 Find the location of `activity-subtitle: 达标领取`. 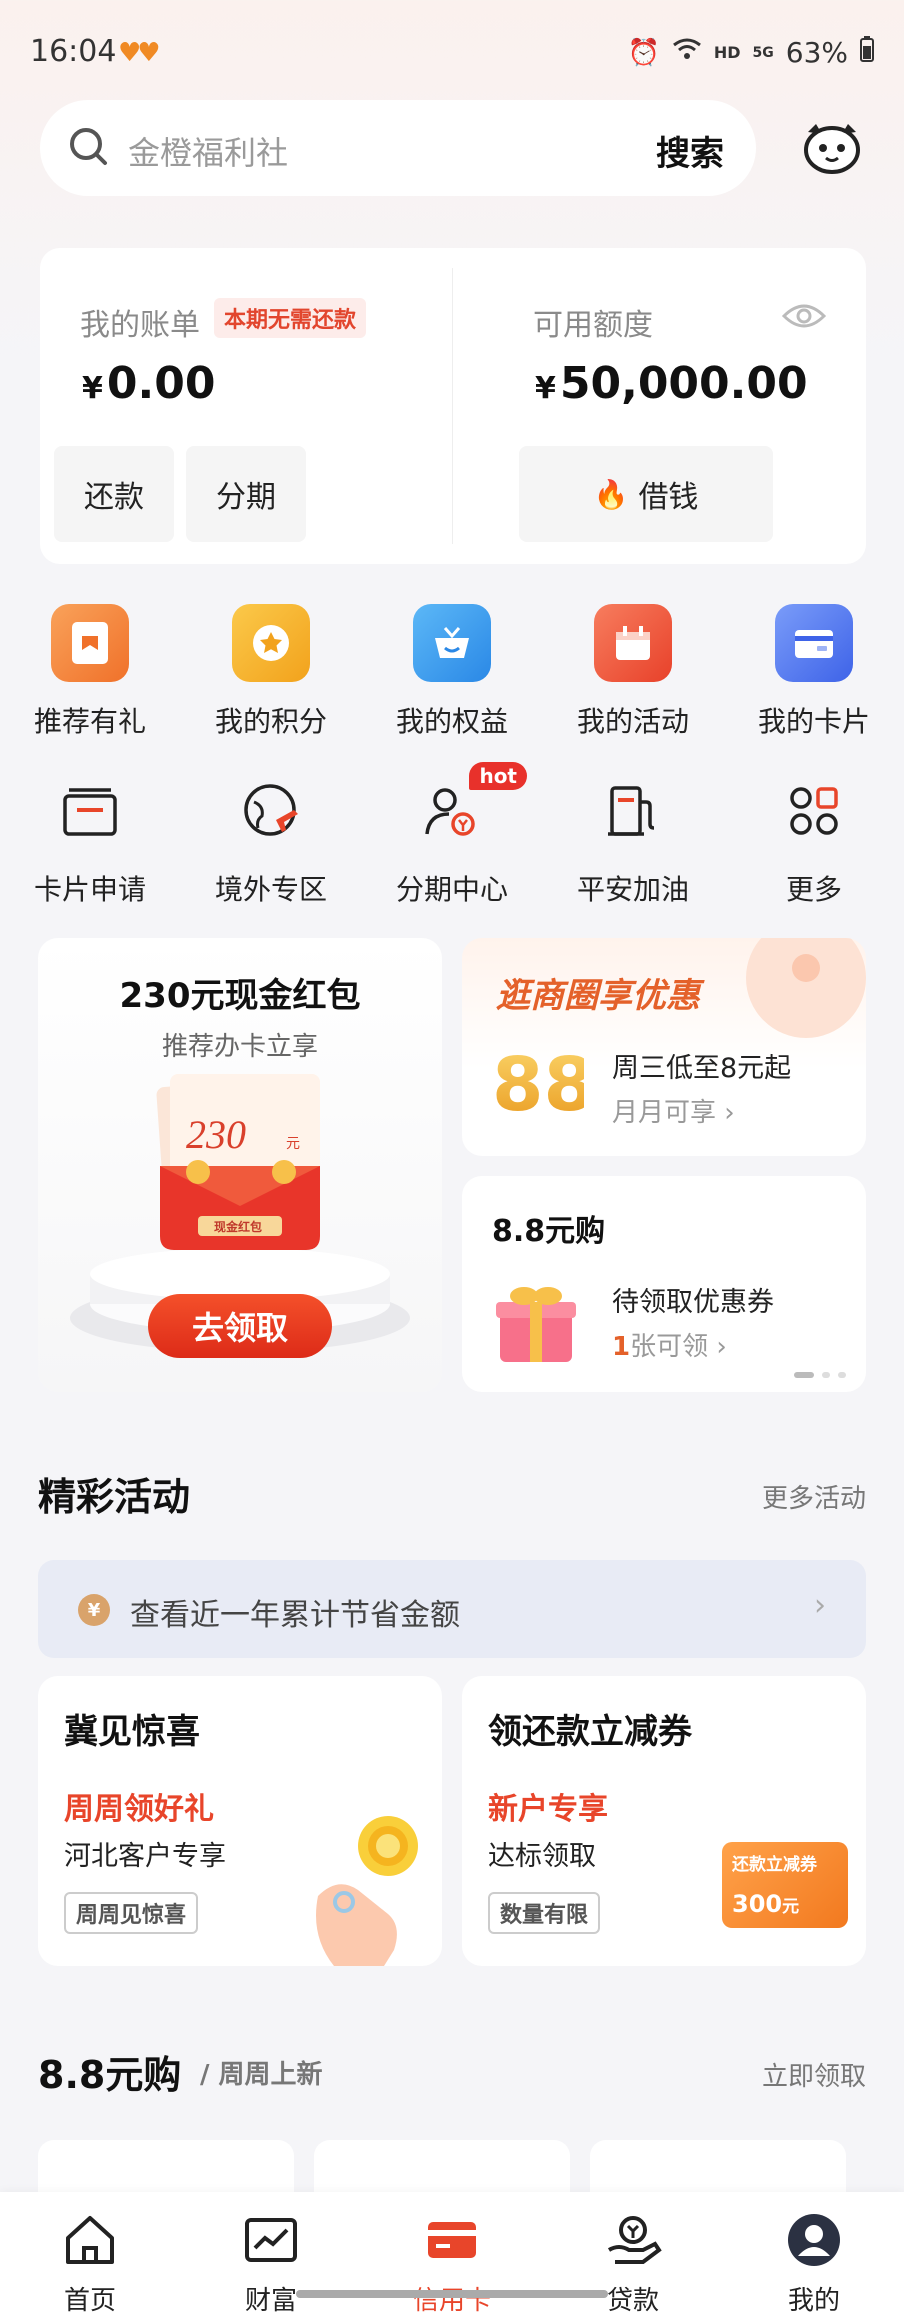

activity-subtitle: 达标领取 is located at coordinates (542, 1856).